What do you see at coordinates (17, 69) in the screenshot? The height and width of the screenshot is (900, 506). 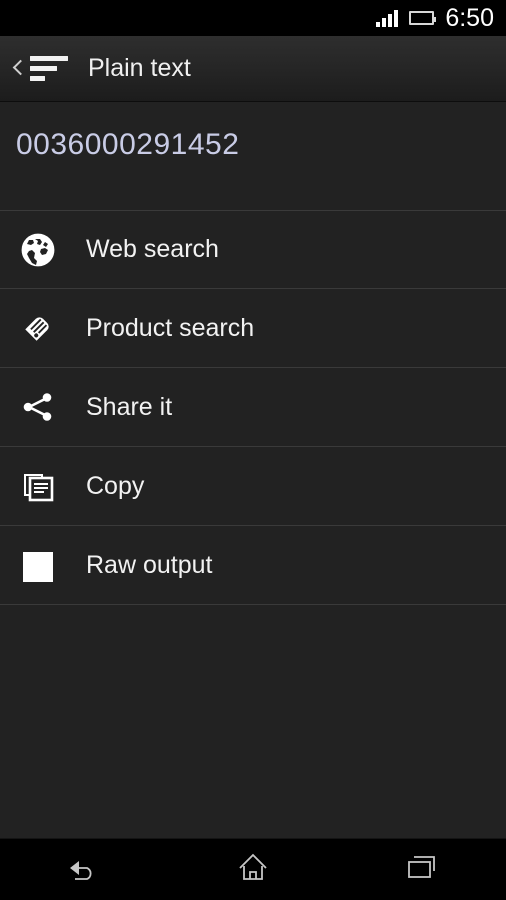 I see `back-chevron-icon` at bounding box center [17, 69].